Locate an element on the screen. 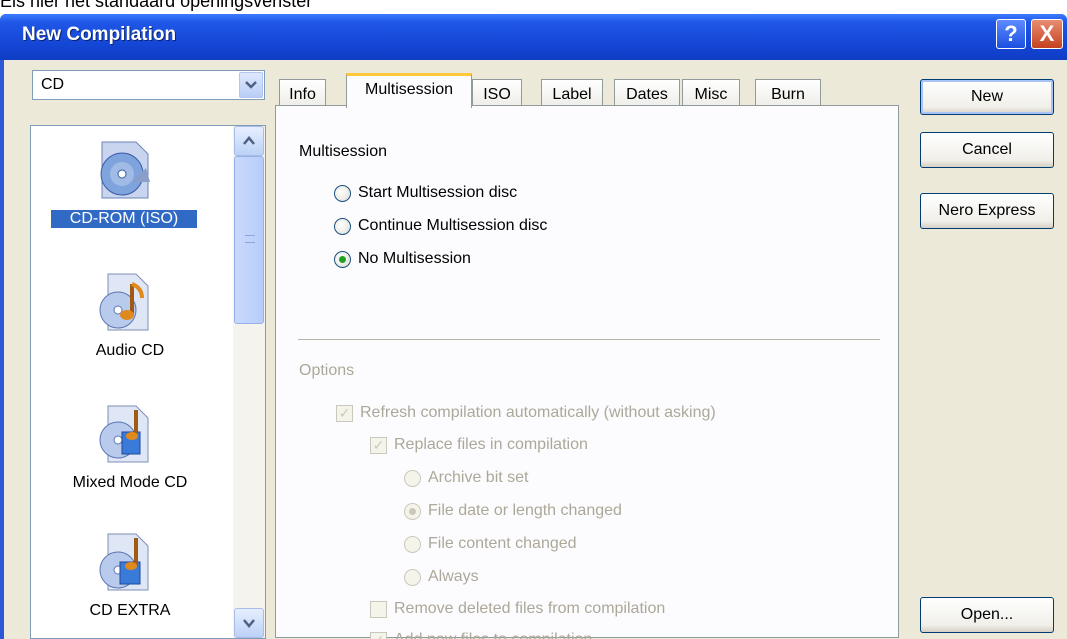  tab-multisession: Multisession is located at coordinates (409, 90).